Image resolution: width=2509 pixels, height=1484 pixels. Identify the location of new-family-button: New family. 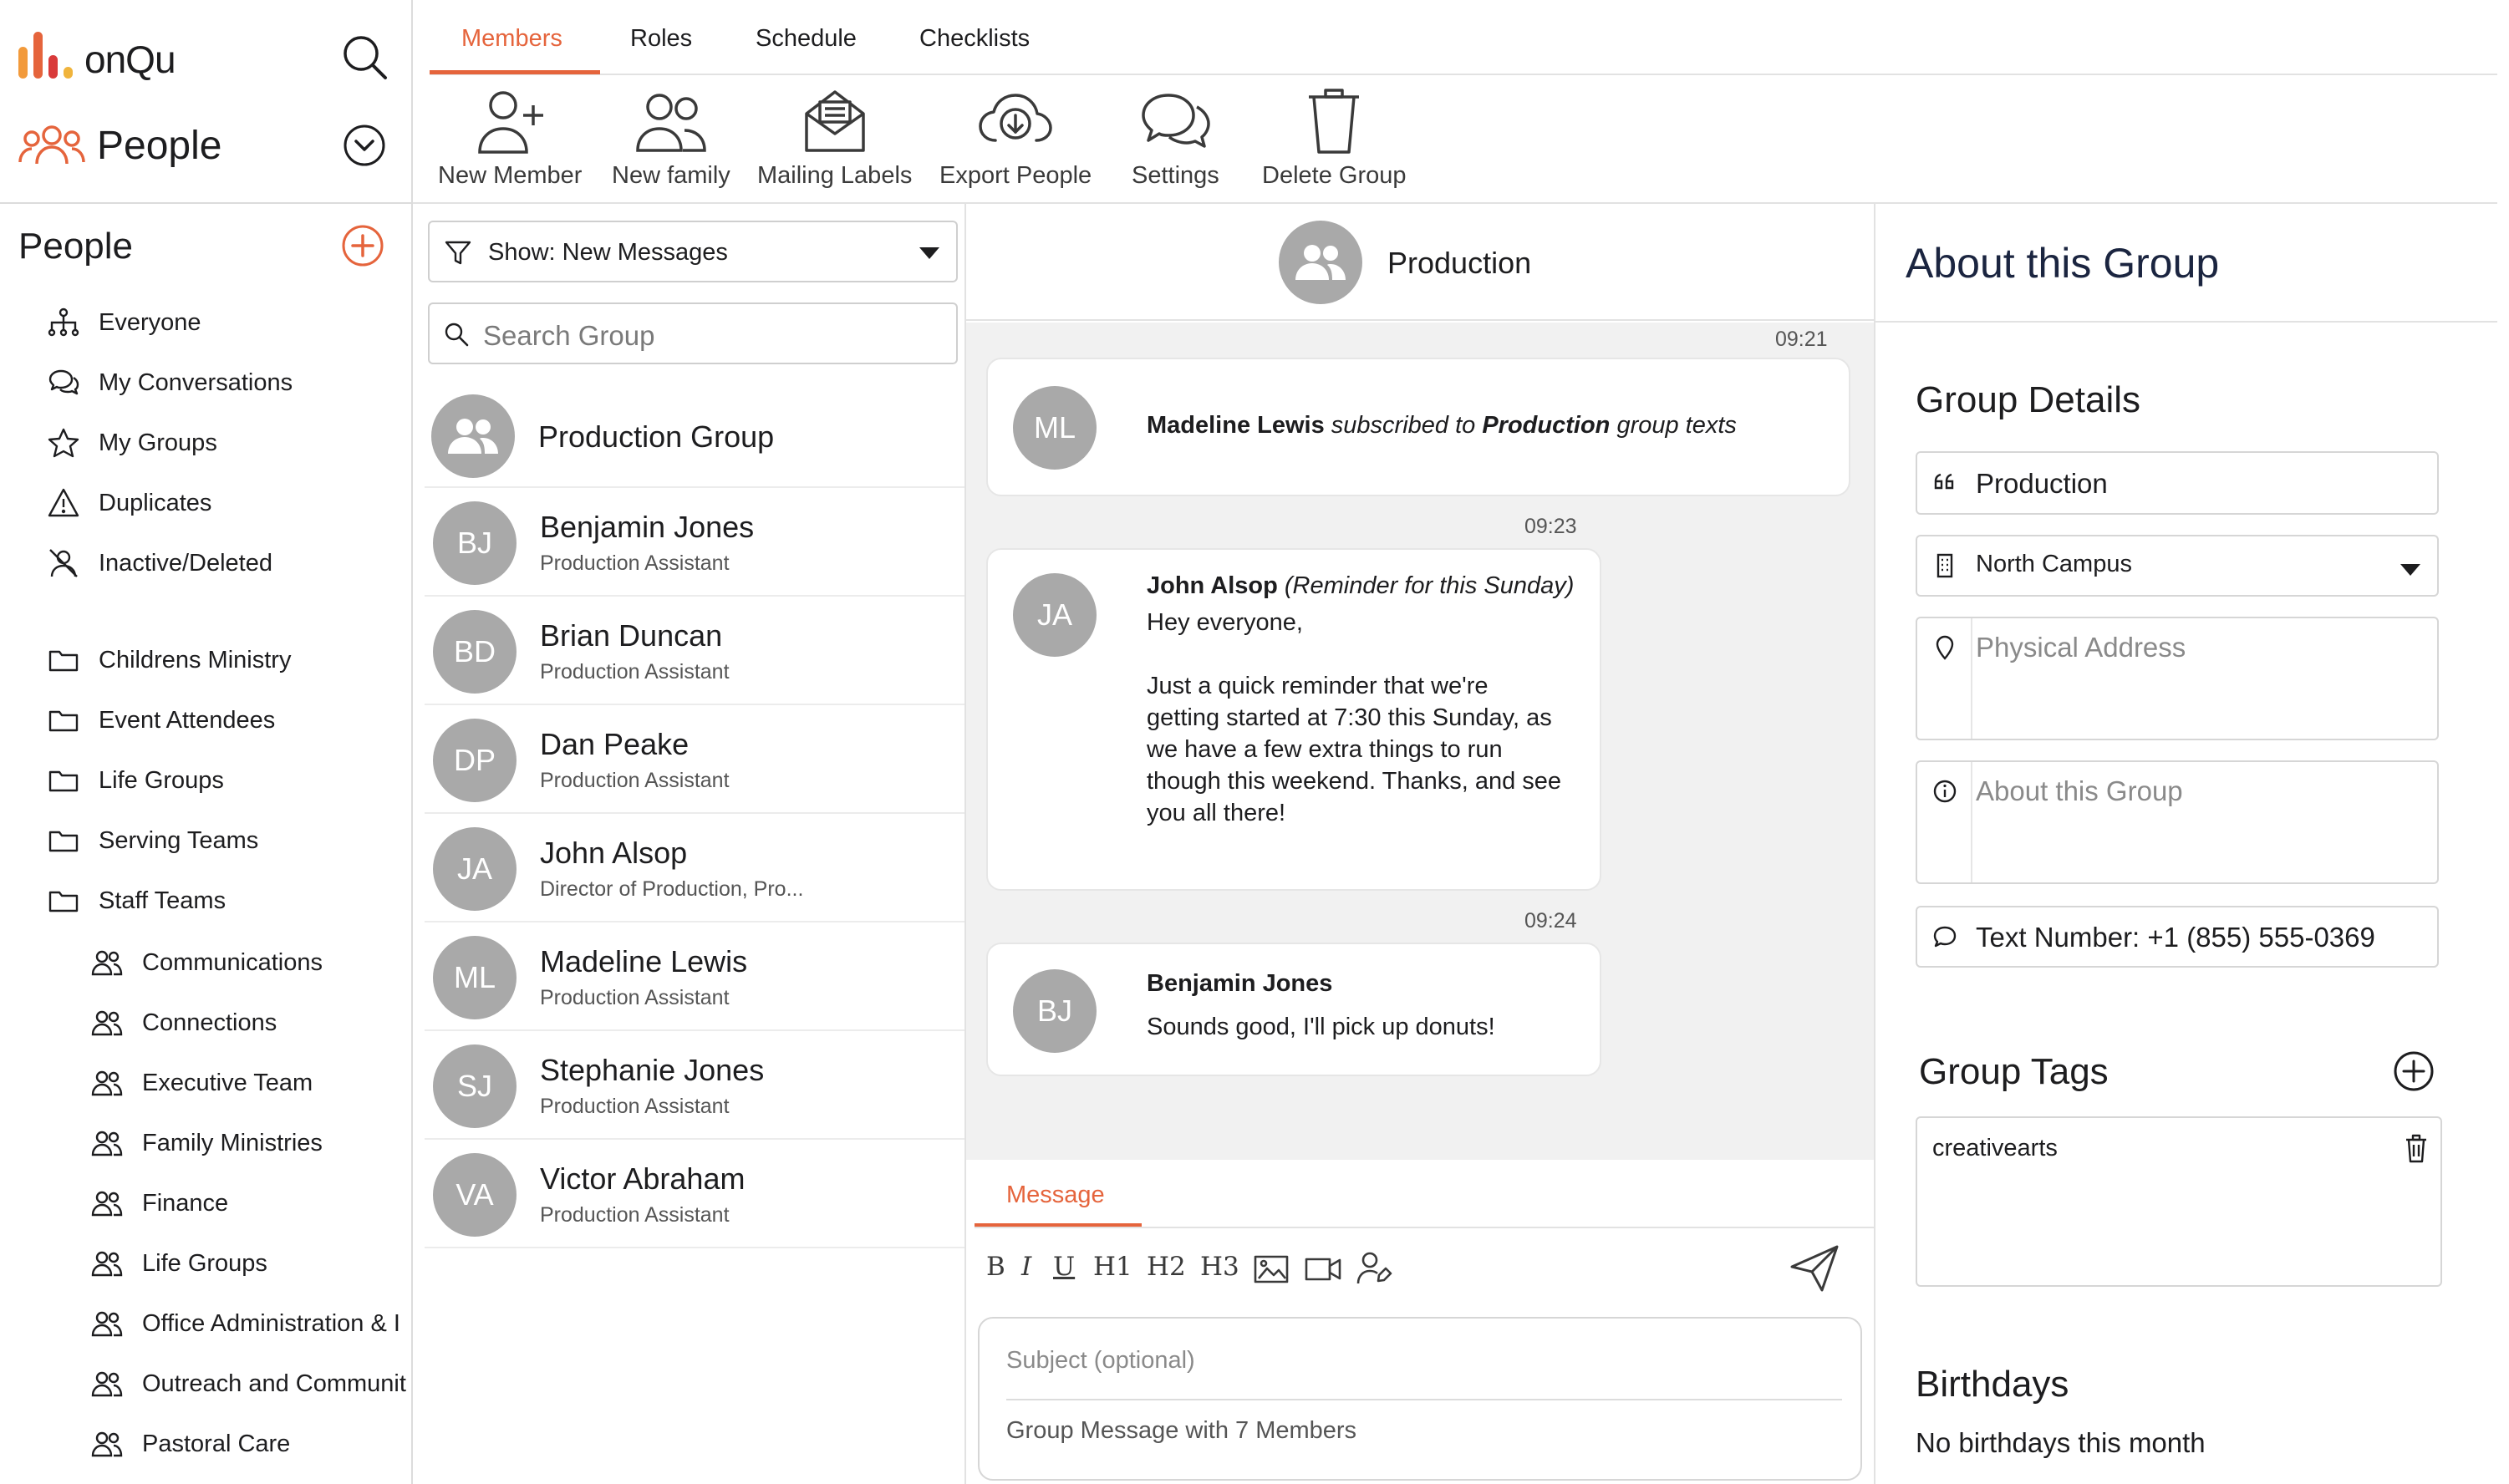
(671, 138).